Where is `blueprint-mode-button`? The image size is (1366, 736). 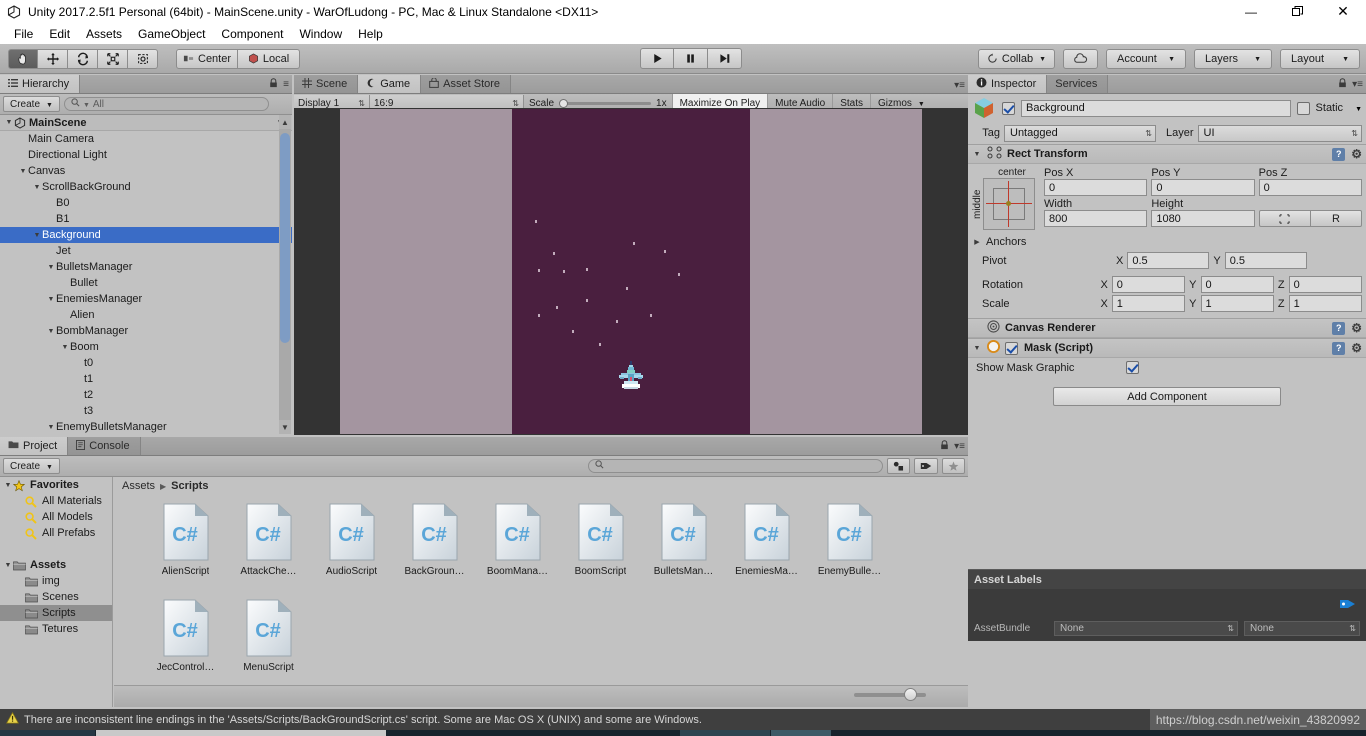
blueprint-mode-button is located at coordinates (1284, 218).